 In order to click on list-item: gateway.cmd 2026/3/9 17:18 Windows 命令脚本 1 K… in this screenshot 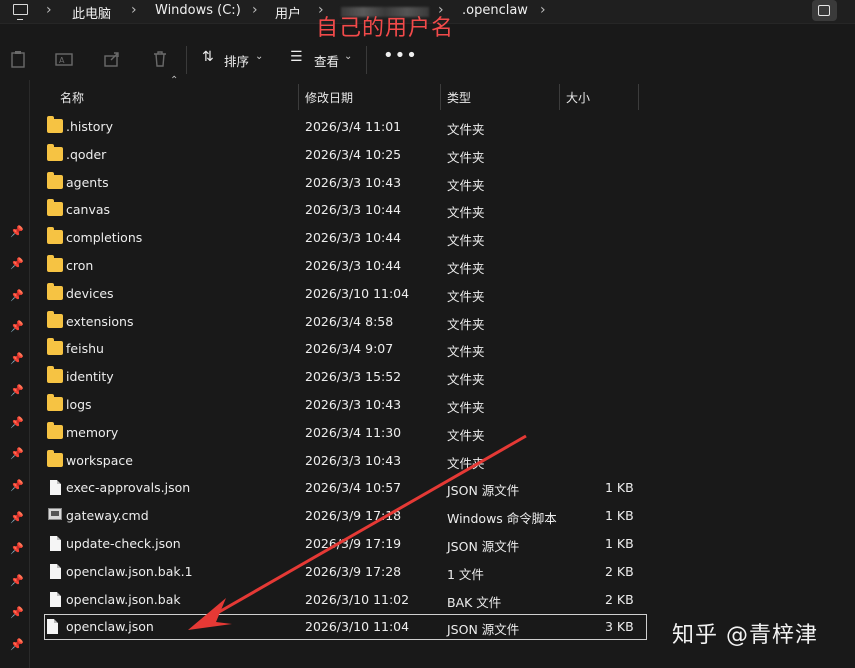, I will do `click(442, 516)`.